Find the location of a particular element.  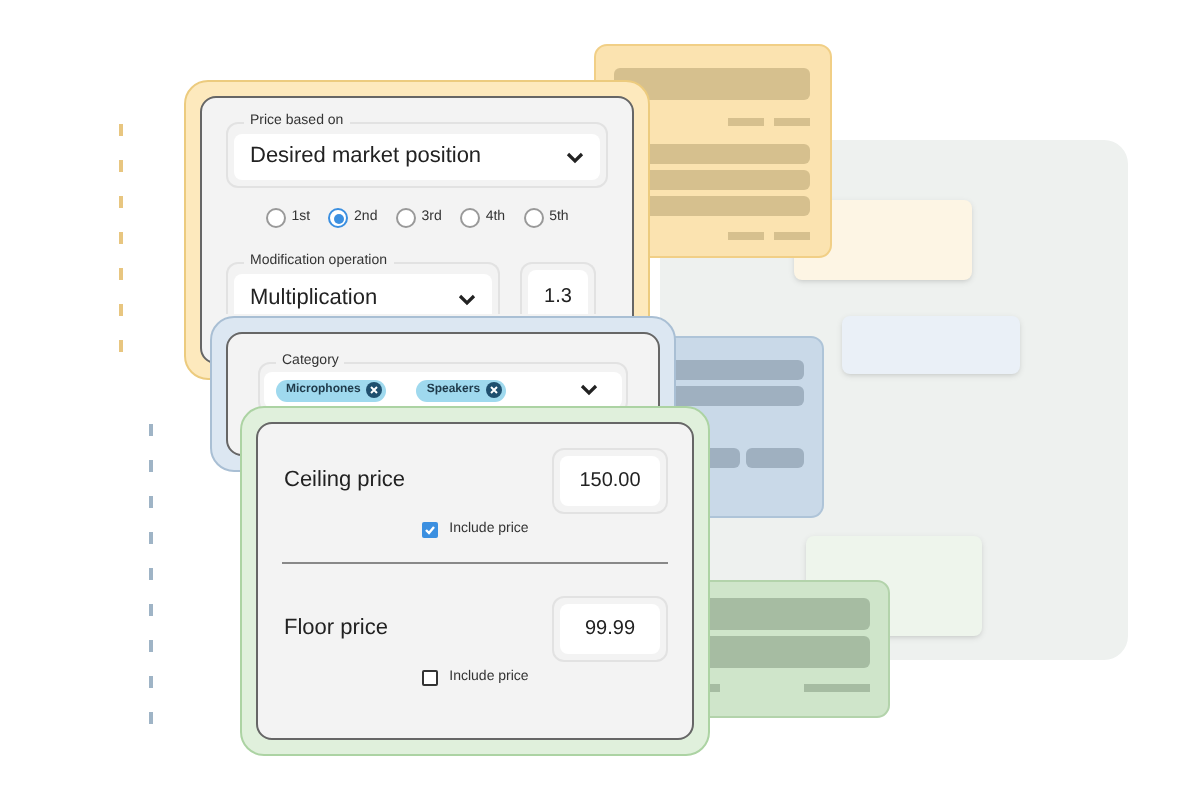

number-field: 150.00 is located at coordinates (610, 481).